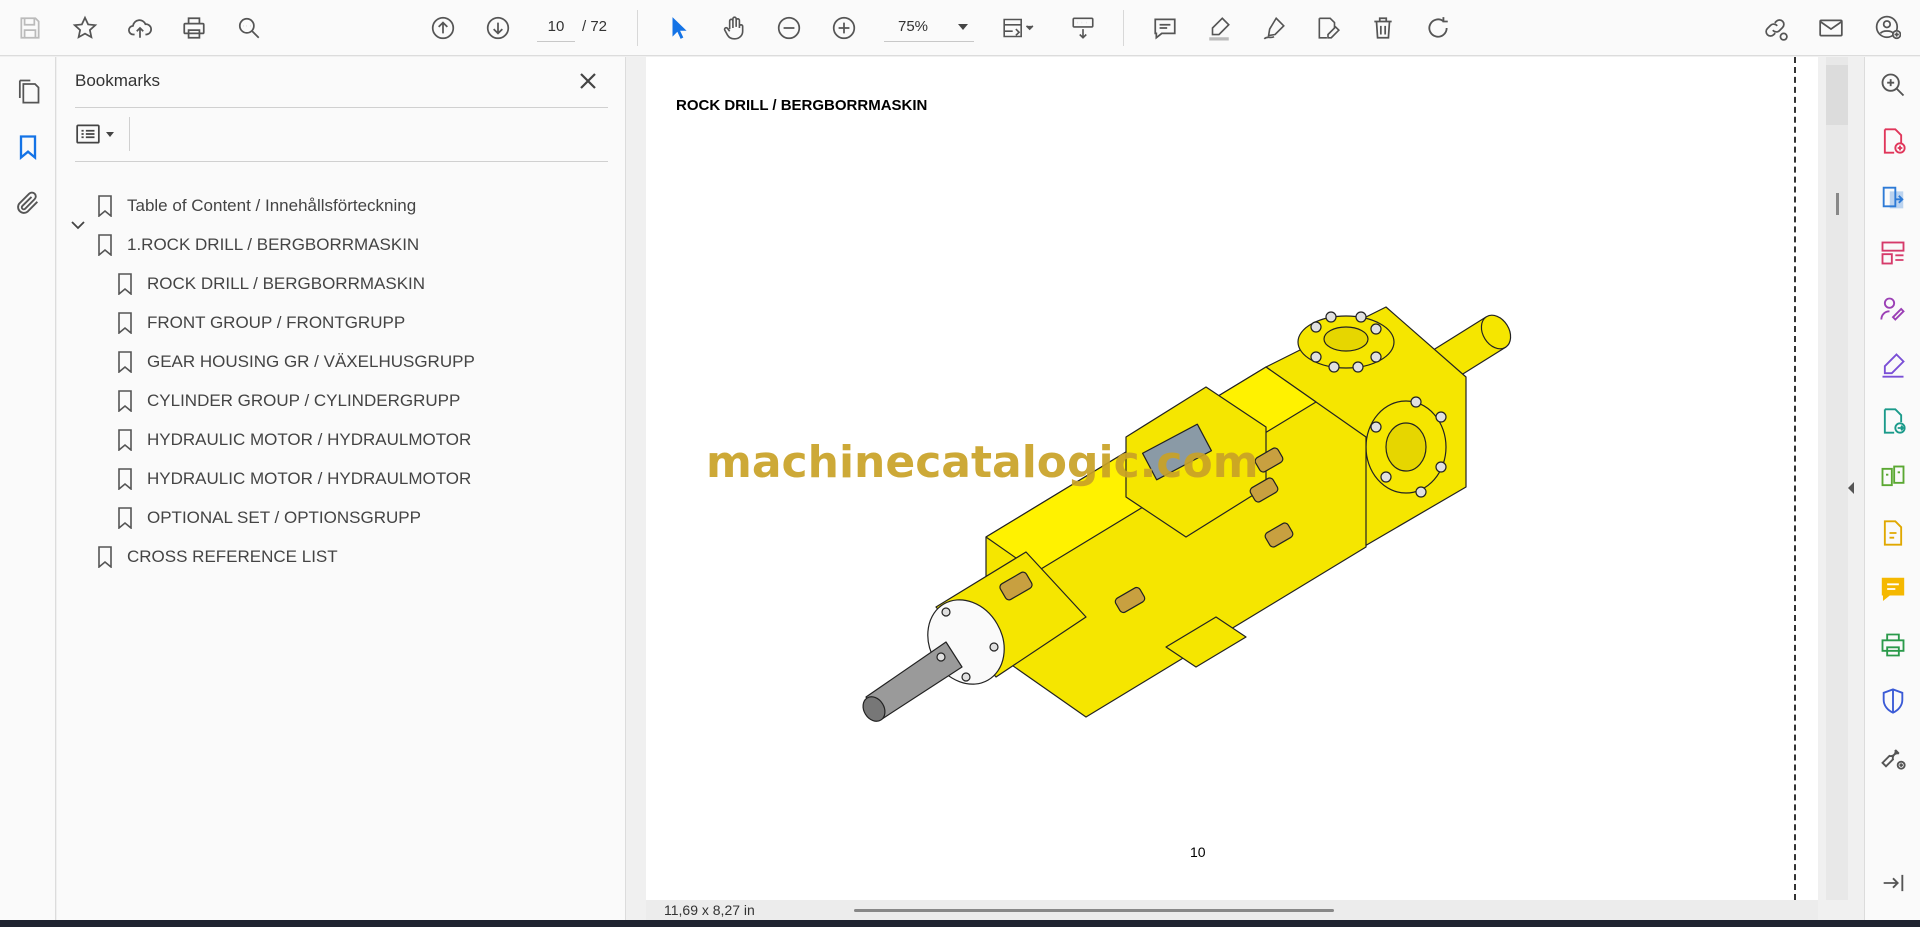 The image size is (1920, 927). What do you see at coordinates (1328, 28) in the screenshot?
I see `edit-text-icon` at bounding box center [1328, 28].